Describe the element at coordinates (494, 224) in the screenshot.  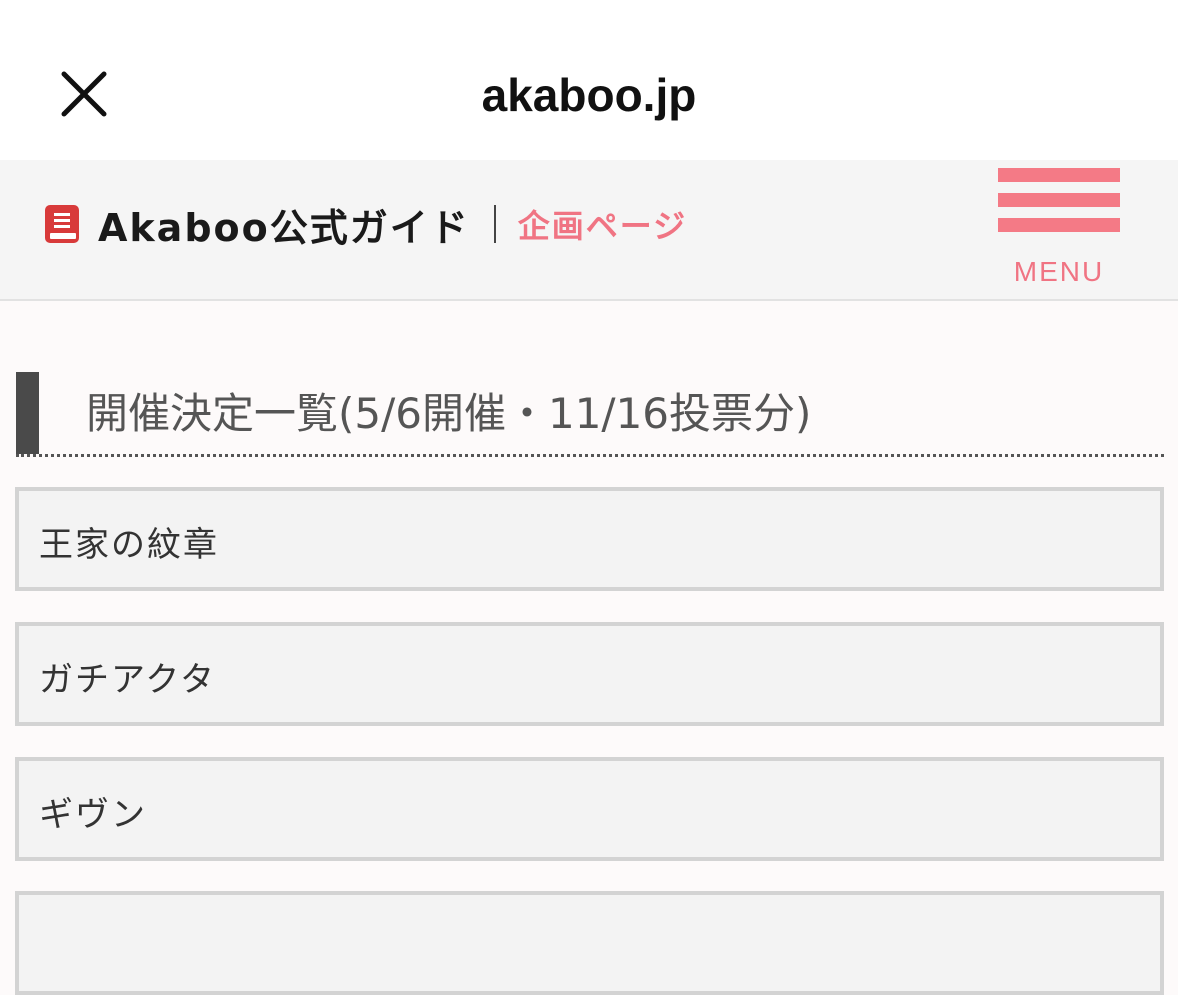
I see `title-separator` at that location.